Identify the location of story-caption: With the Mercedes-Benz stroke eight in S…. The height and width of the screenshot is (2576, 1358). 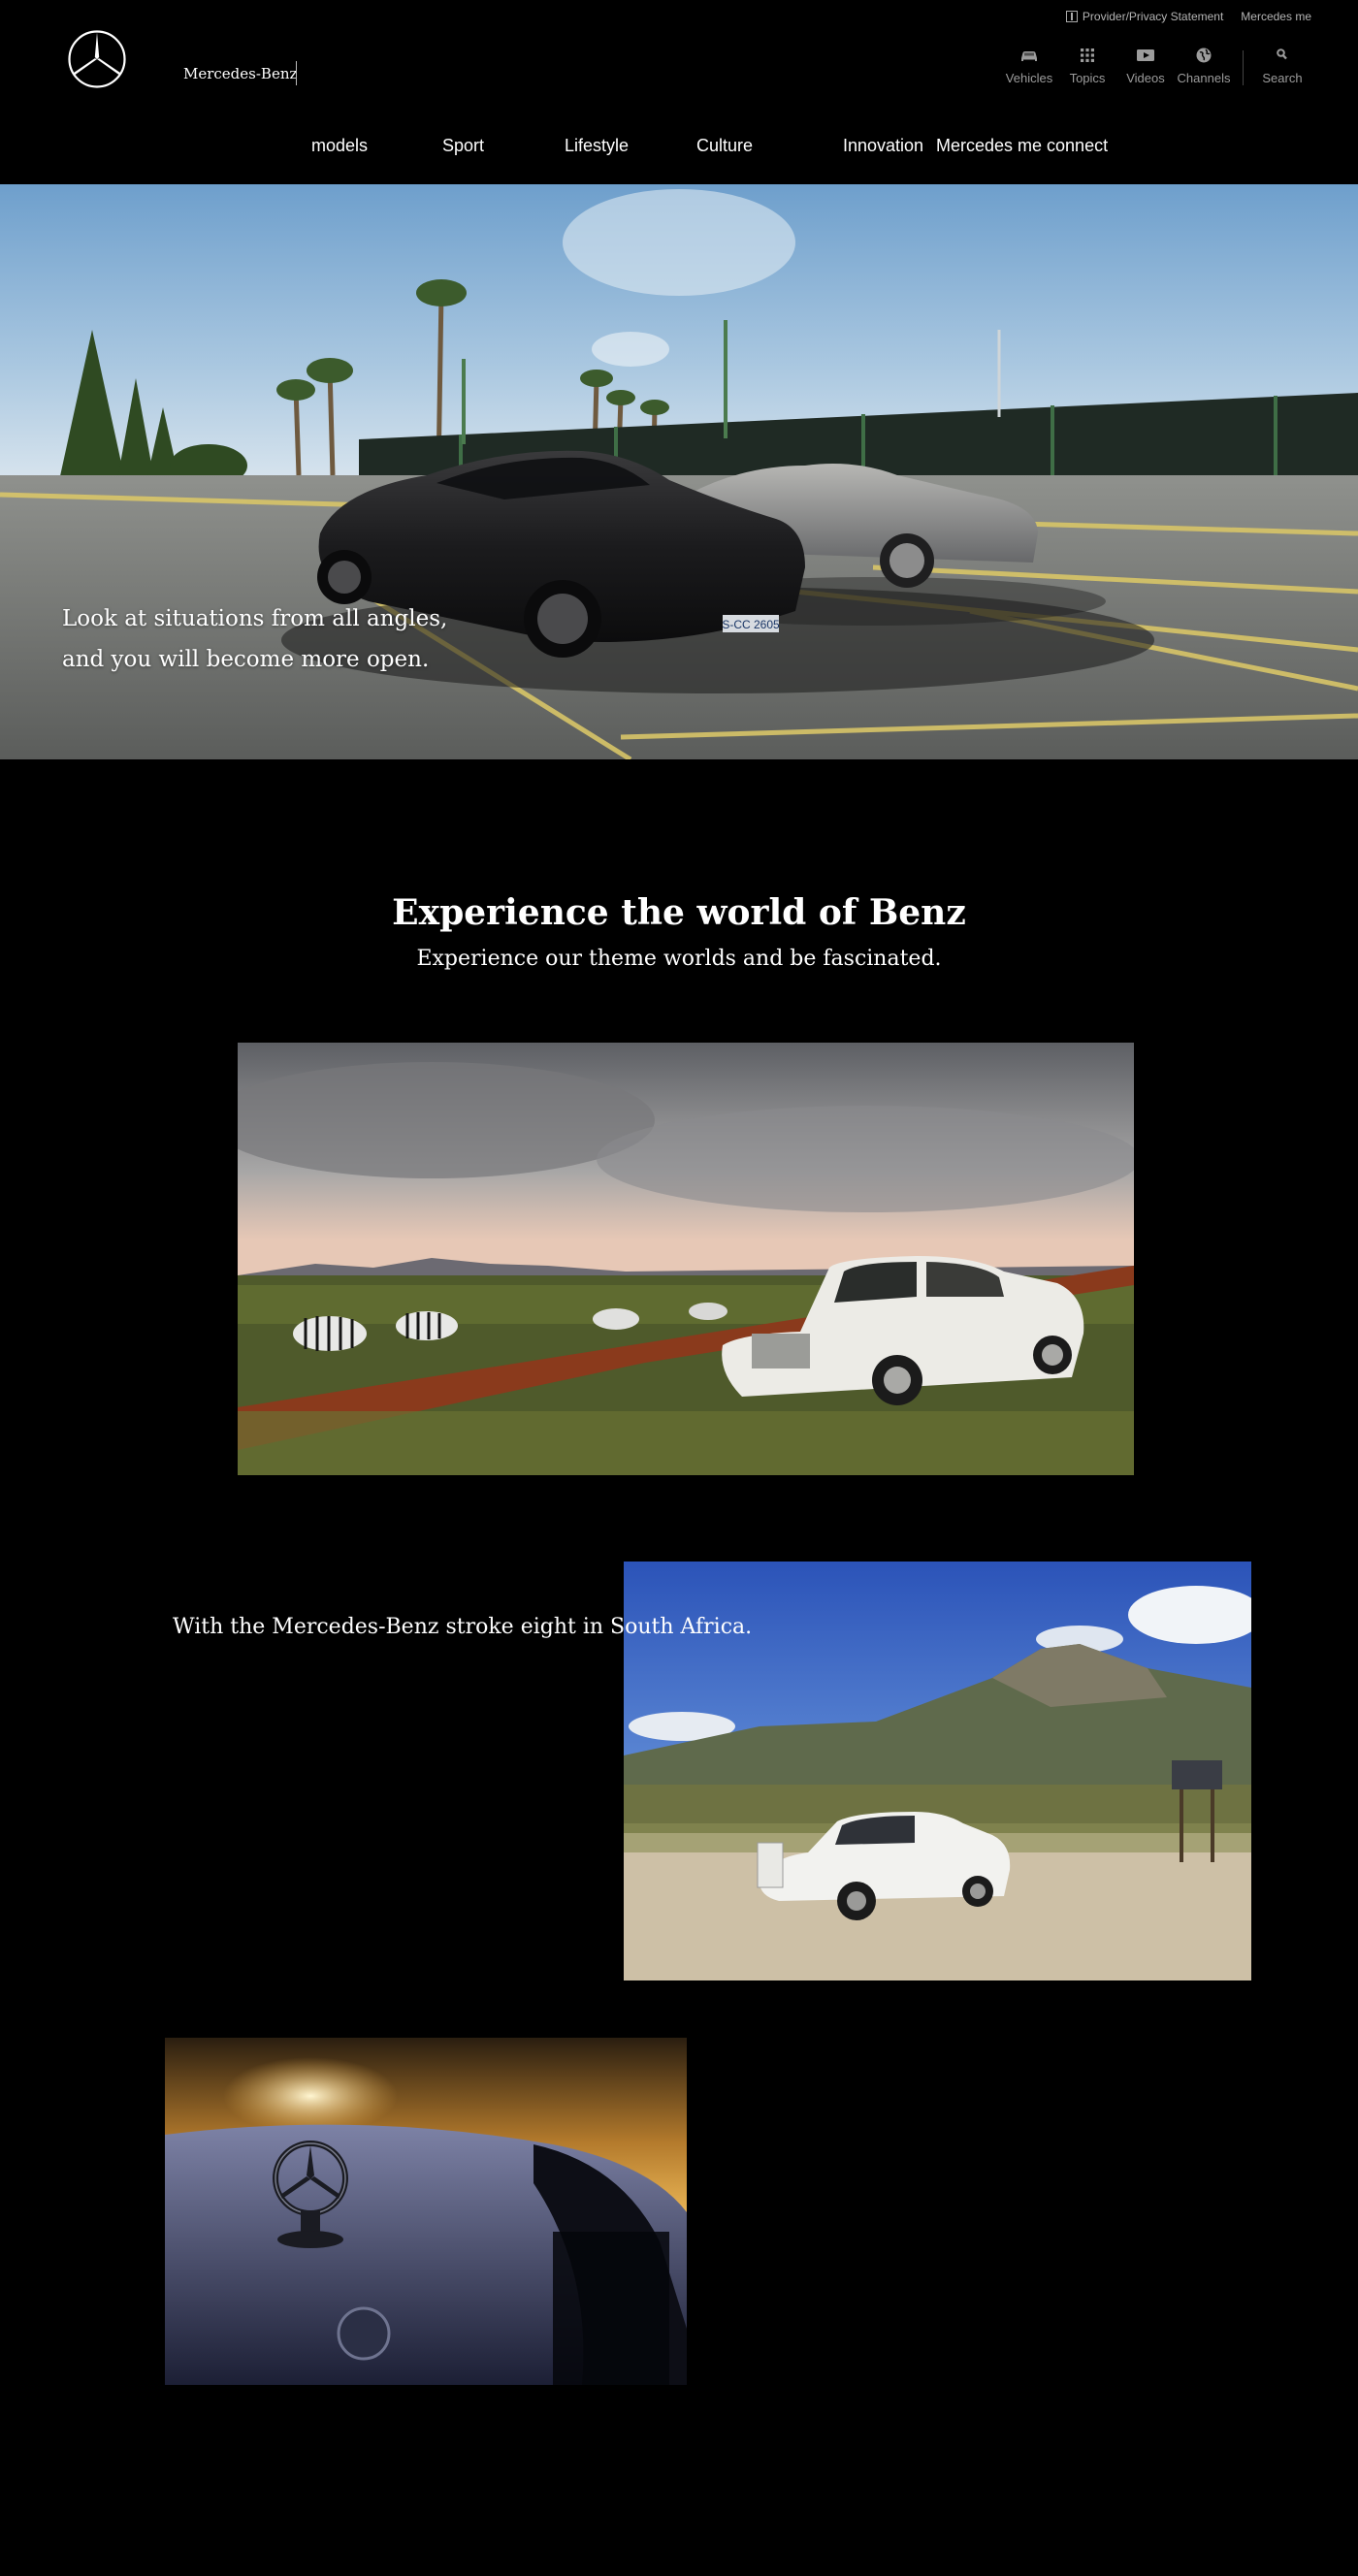
(462, 1627).